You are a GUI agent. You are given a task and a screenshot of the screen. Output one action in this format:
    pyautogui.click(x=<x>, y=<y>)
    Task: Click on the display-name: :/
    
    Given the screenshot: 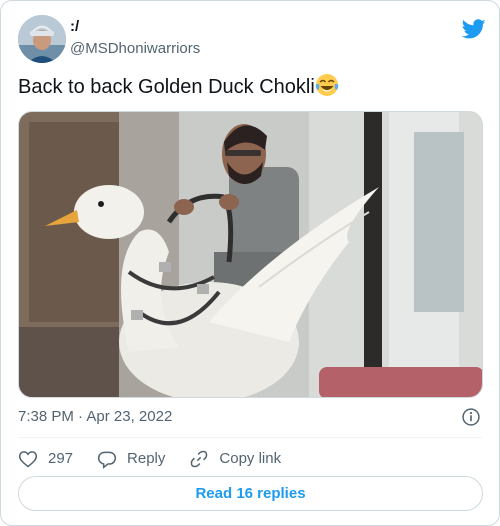 What is the action you would take?
    pyautogui.click(x=135, y=27)
    